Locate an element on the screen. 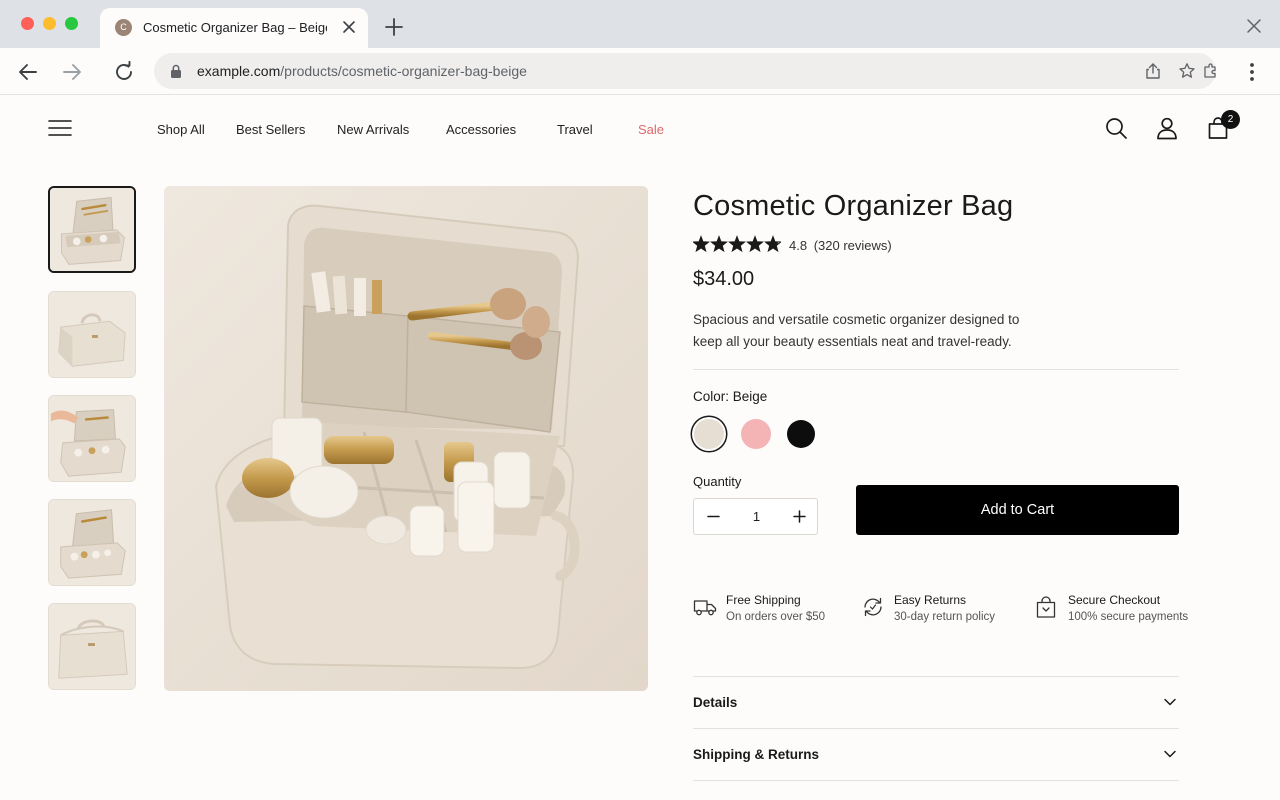 Image resolution: width=1280 pixels, height=800 pixels. forward-arrow-icon is located at coordinates (72, 72).